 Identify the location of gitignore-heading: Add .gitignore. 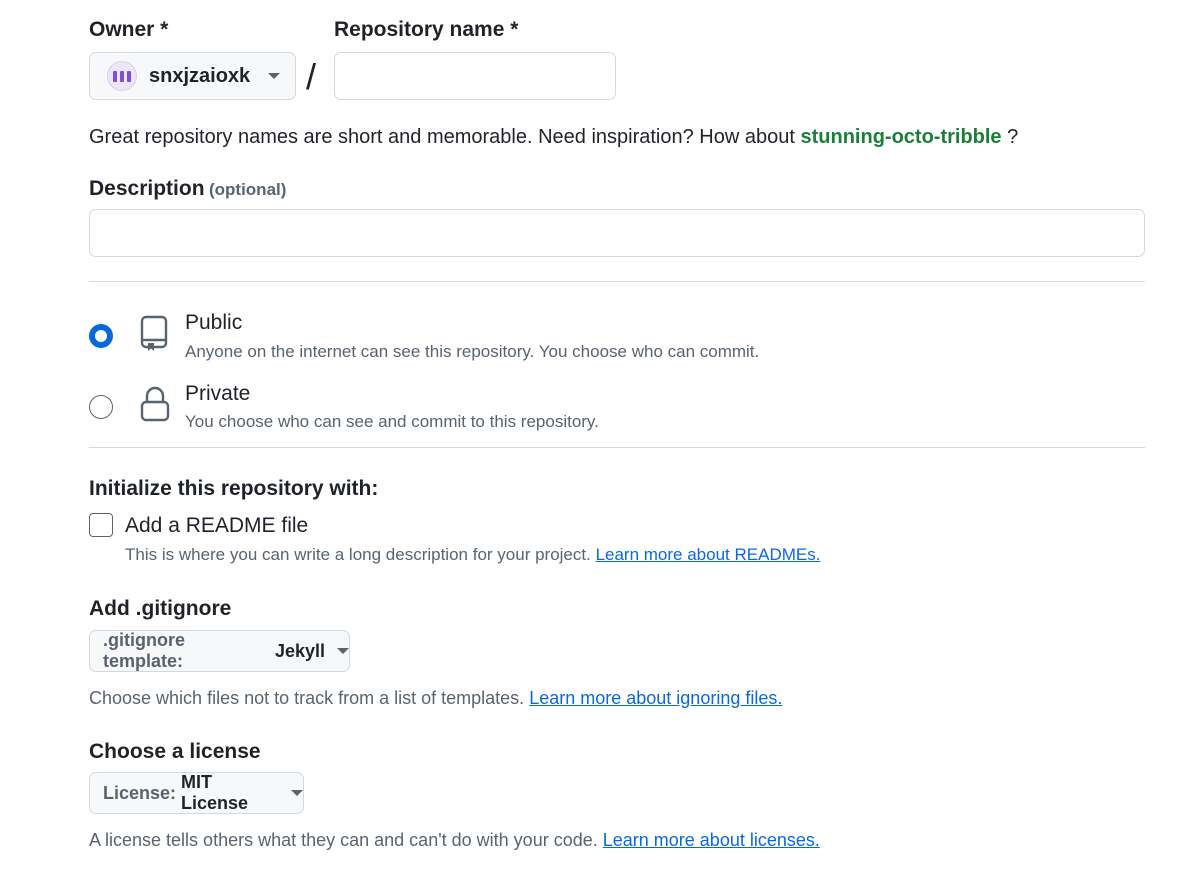
(160, 608).